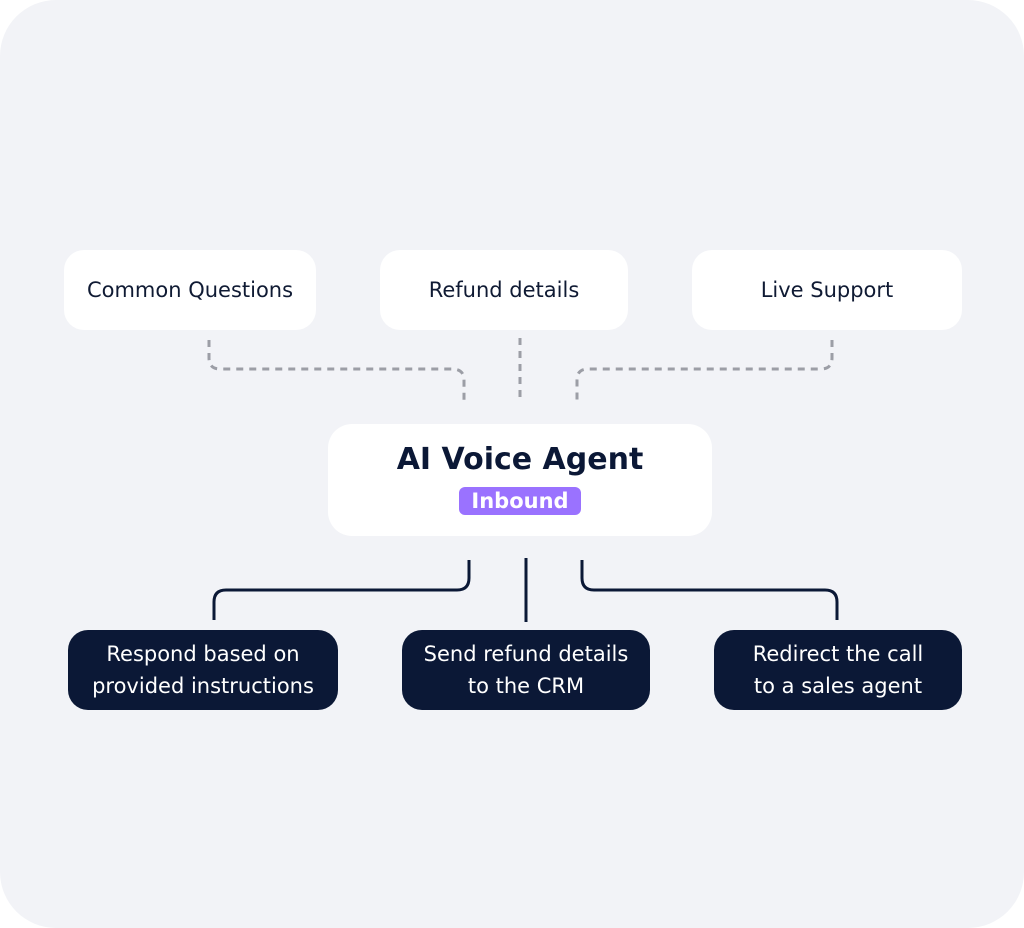 The image size is (1024, 928). Describe the element at coordinates (526, 686) in the screenshot. I see `output-node-line: to the CRM` at that location.